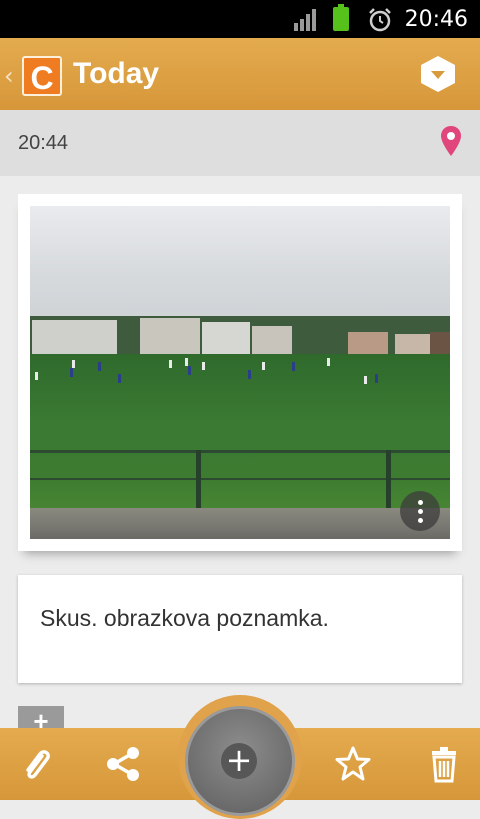 This screenshot has width=480, height=819. What do you see at coordinates (36, 764) in the screenshot?
I see `paperclip-icon` at bounding box center [36, 764].